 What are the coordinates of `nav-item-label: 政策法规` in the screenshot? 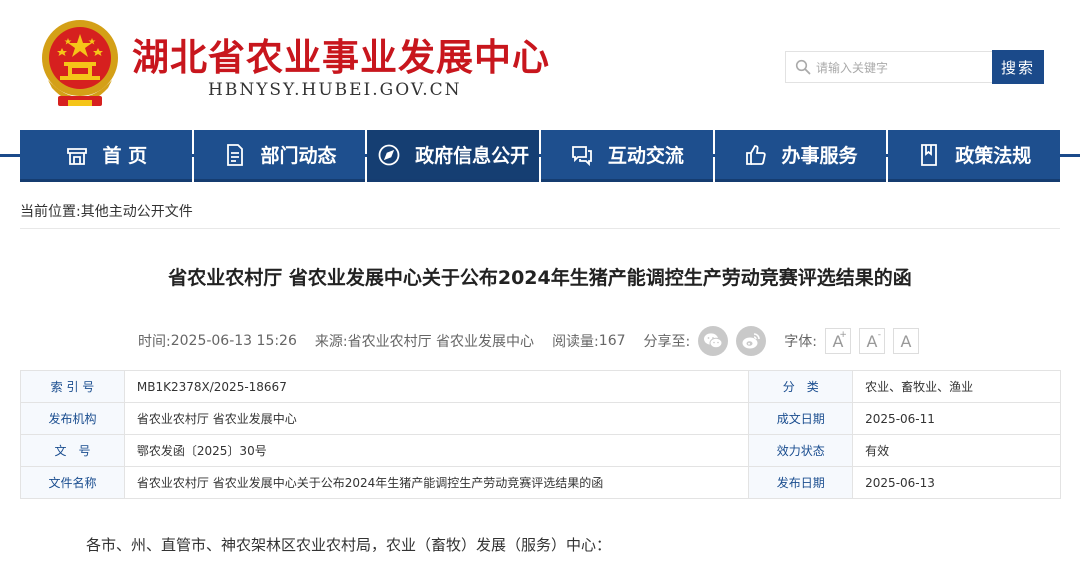 It's located at (993, 156).